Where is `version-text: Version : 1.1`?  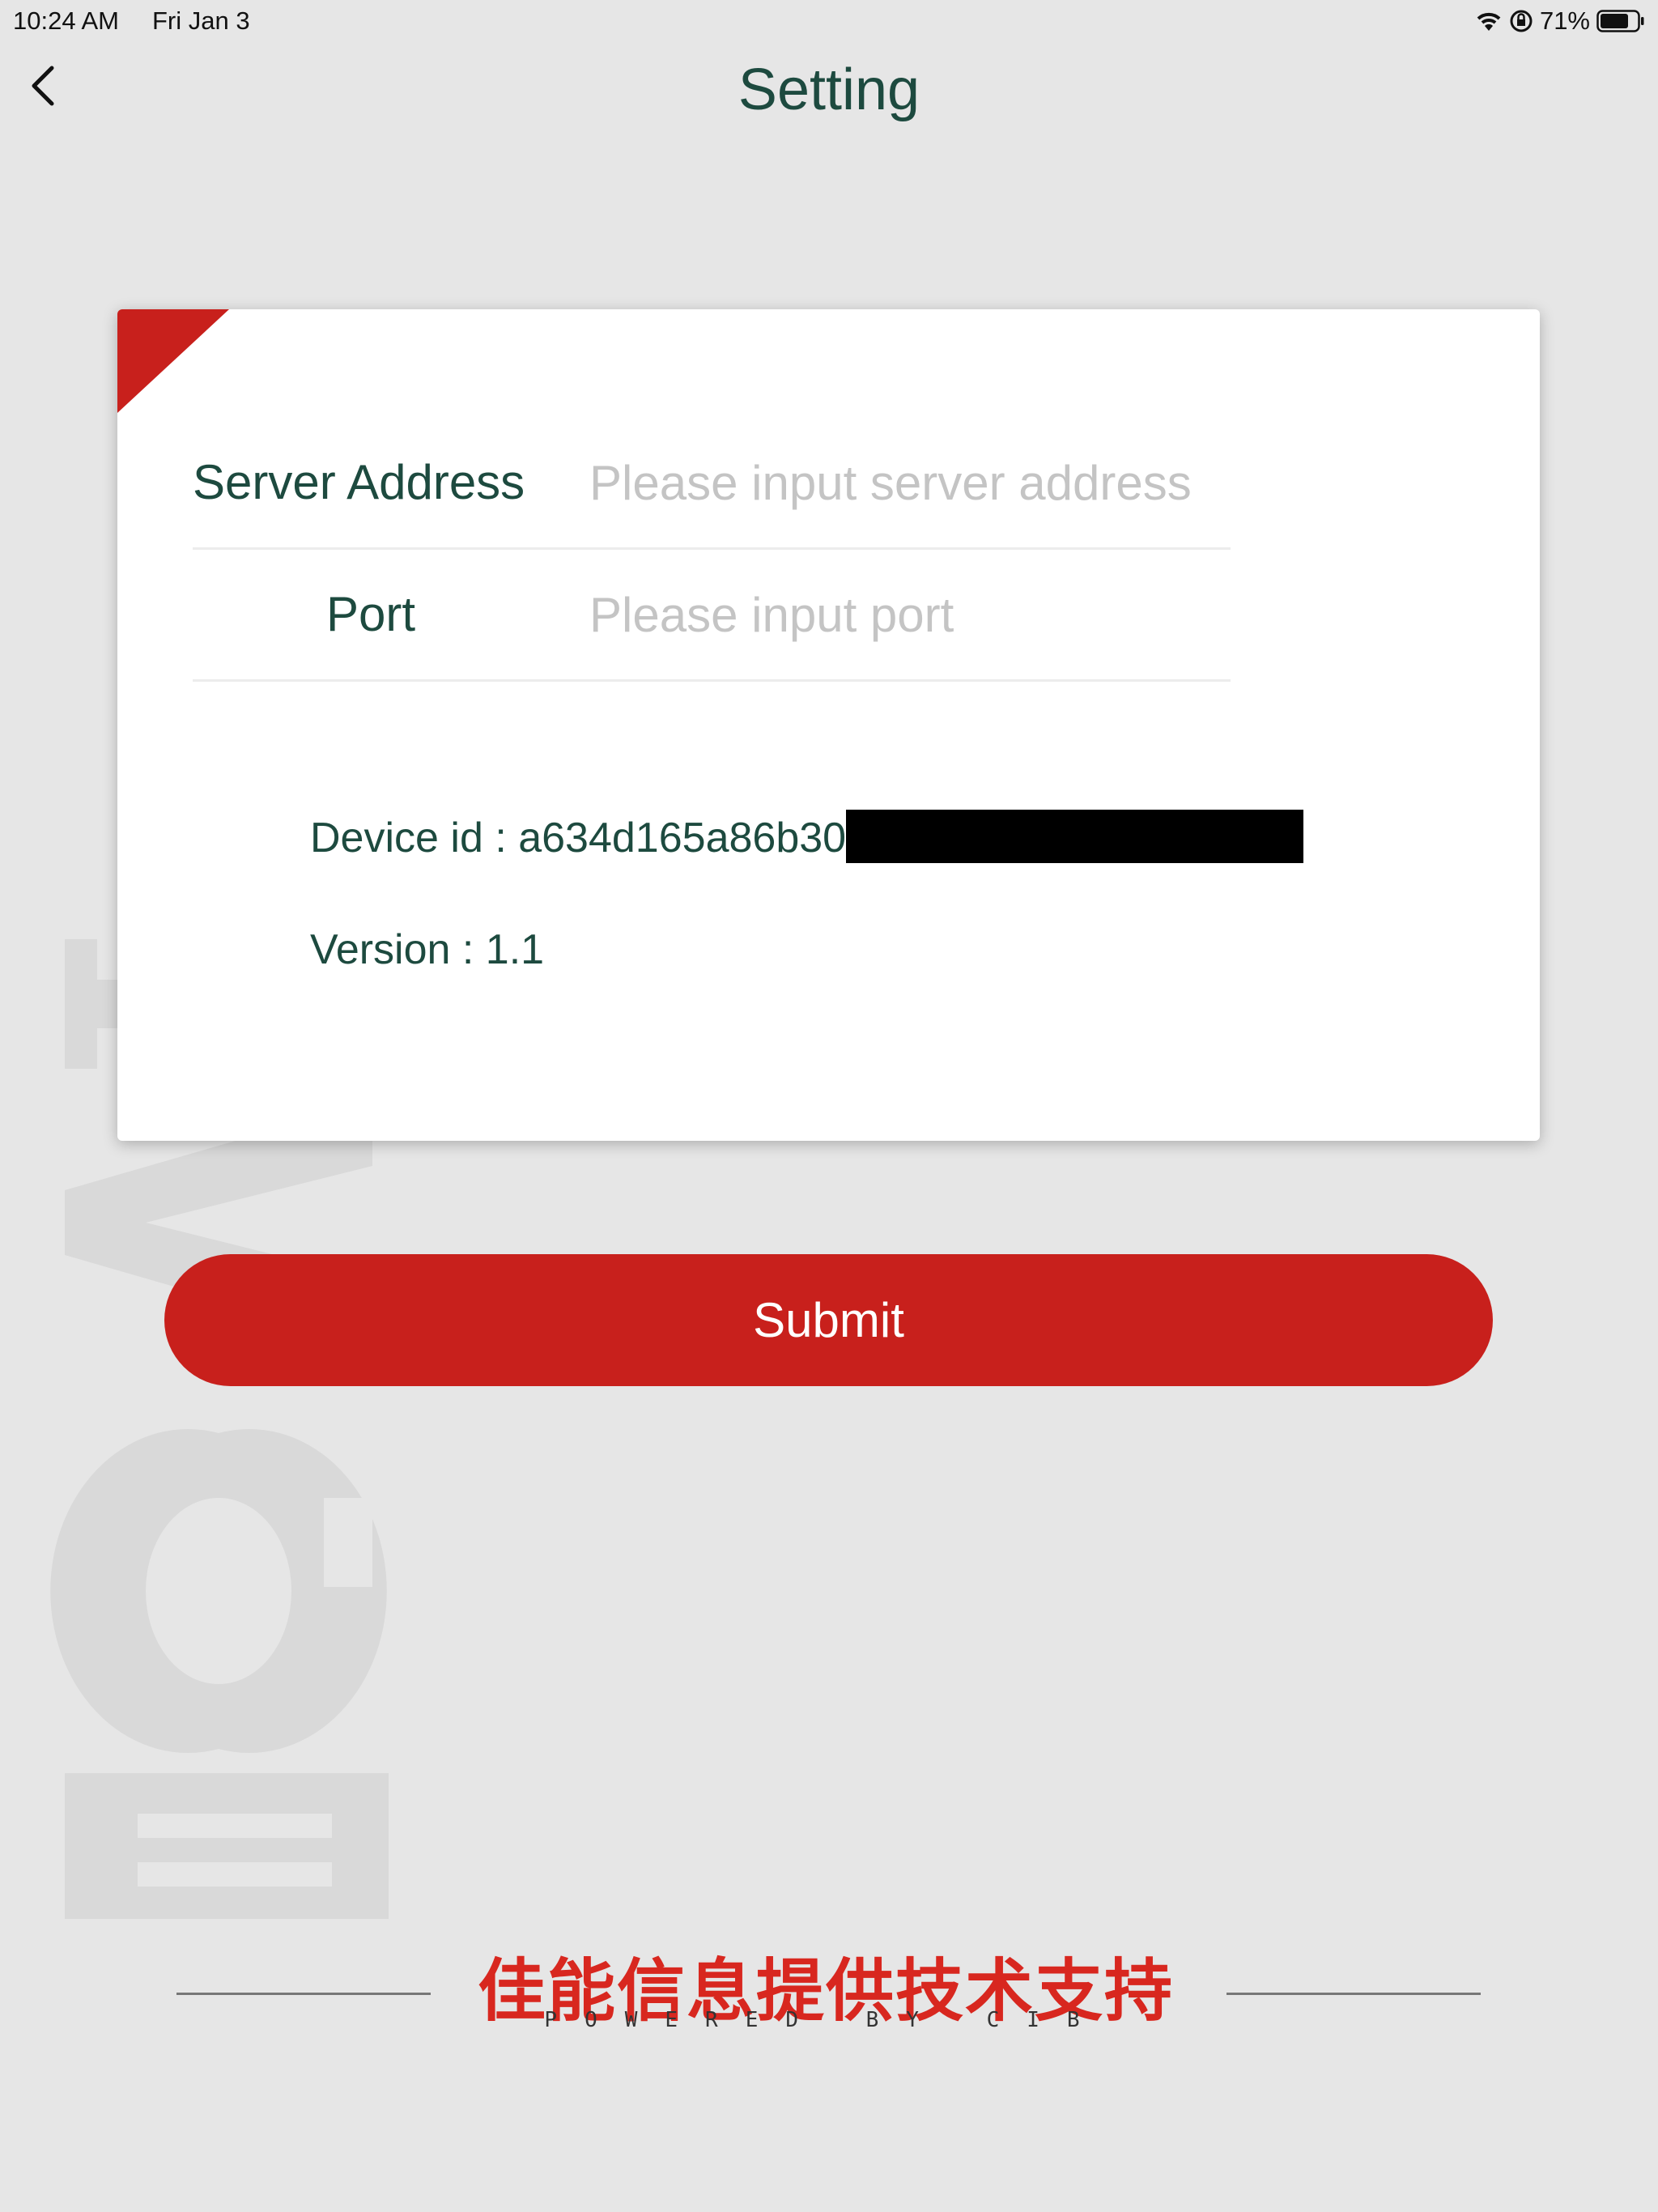 version-text: Version : 1.1 is located at coordinates (427, 950).